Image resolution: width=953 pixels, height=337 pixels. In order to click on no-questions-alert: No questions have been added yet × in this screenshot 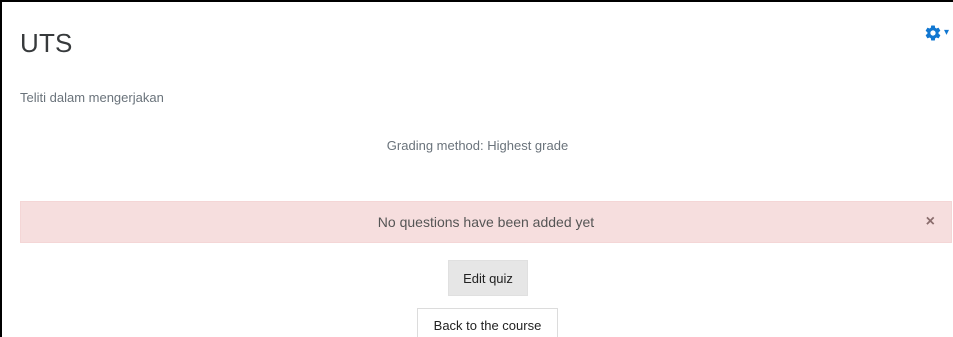, I will do `click(486, 222)`.